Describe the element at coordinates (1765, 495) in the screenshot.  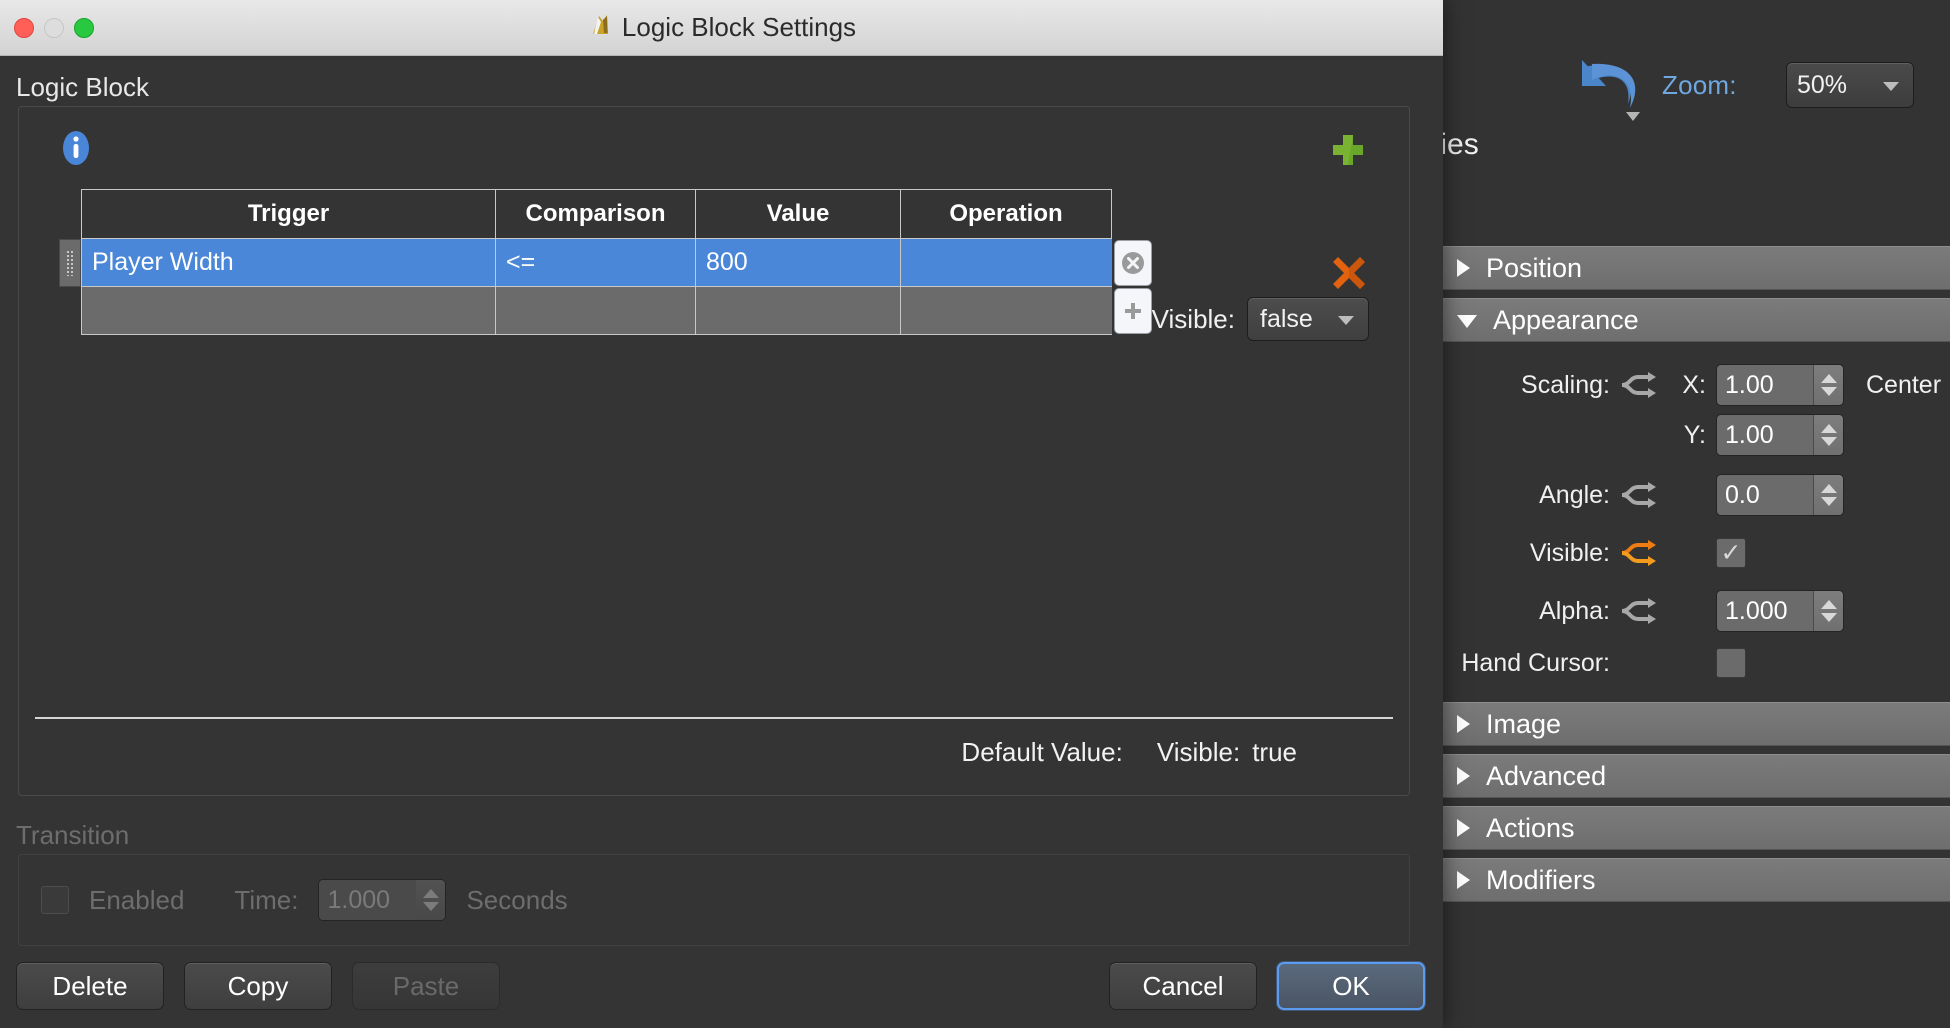
I see `angle-value: 0.0` at that location.